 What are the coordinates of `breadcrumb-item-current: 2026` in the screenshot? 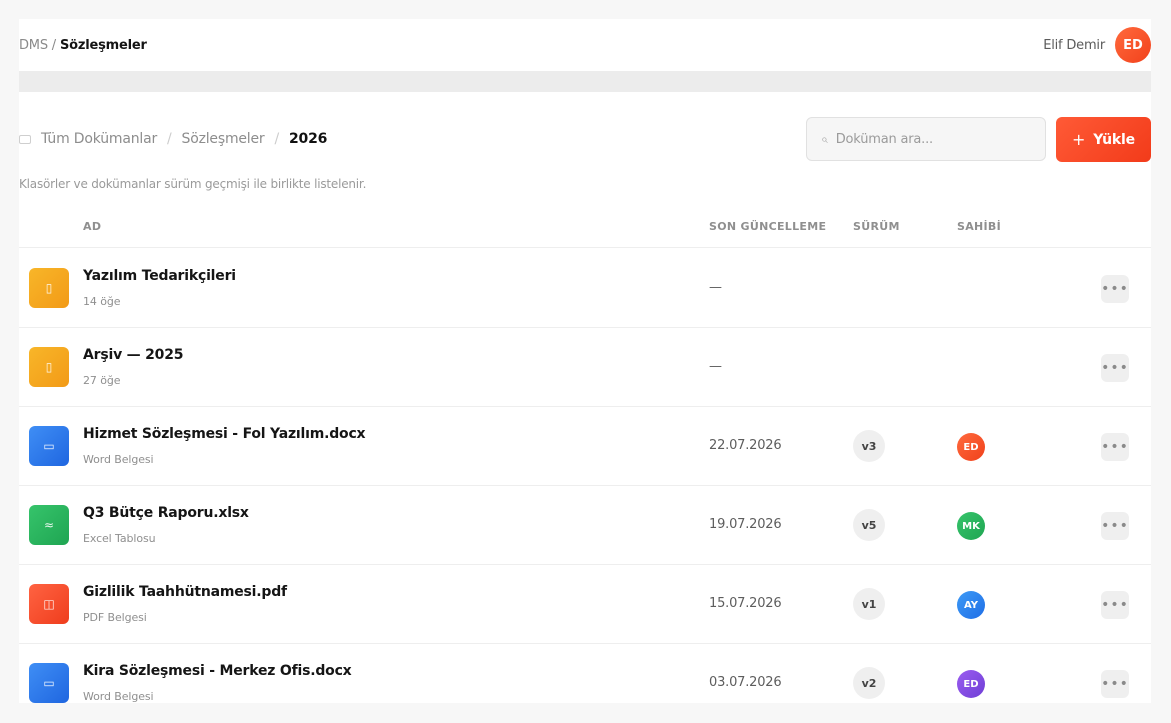 It's located at (308, 139).